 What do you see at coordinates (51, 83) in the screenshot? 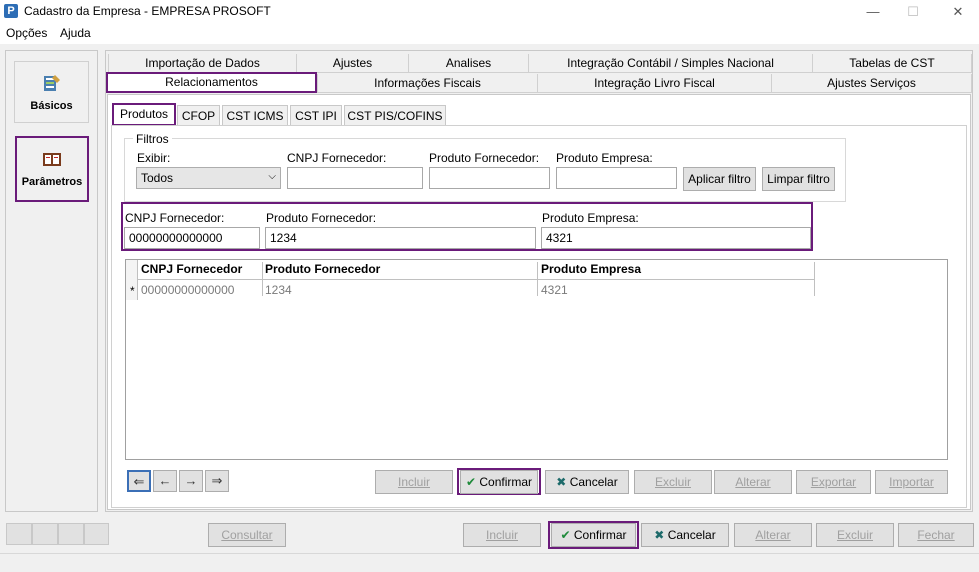
I see `basicos-icon` at bounding box center [51, 83].